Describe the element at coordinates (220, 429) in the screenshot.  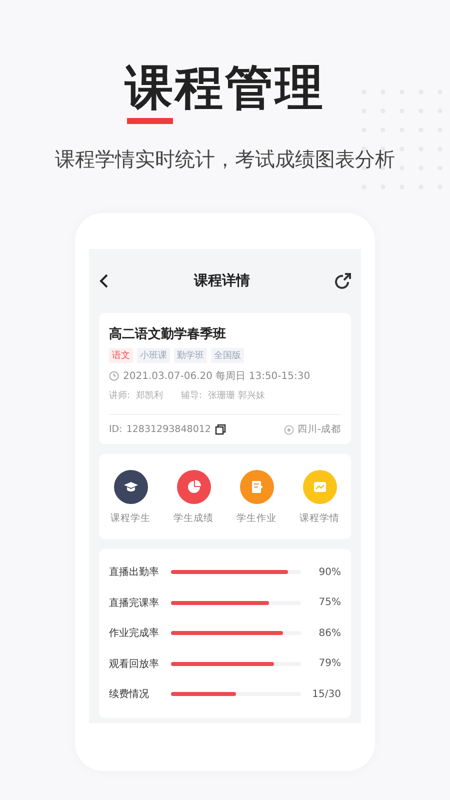
I see `copy-icon` at that location.